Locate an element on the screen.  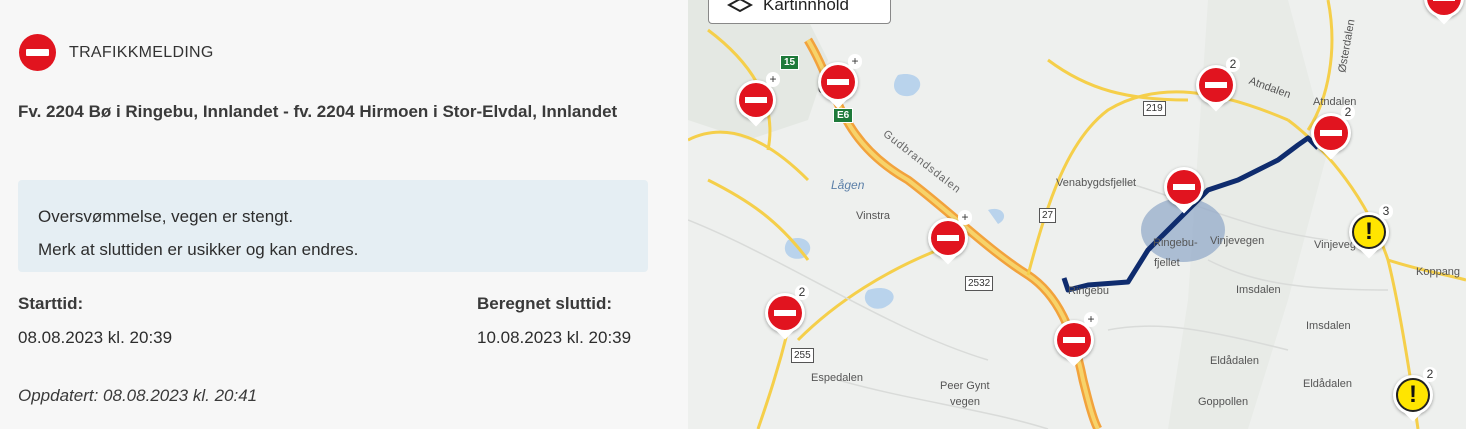
road-shield: 2532 is located at coordinates (979, 283).